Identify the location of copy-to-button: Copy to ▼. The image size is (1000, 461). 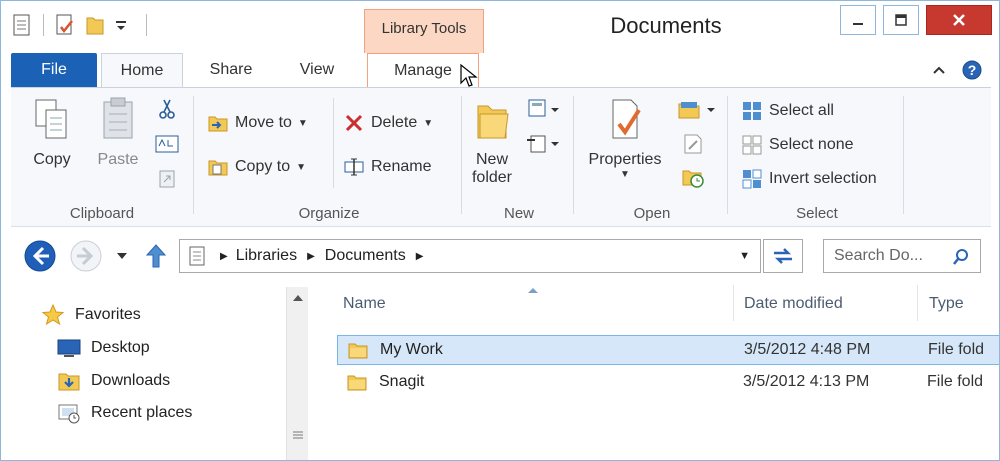
(256, 167).